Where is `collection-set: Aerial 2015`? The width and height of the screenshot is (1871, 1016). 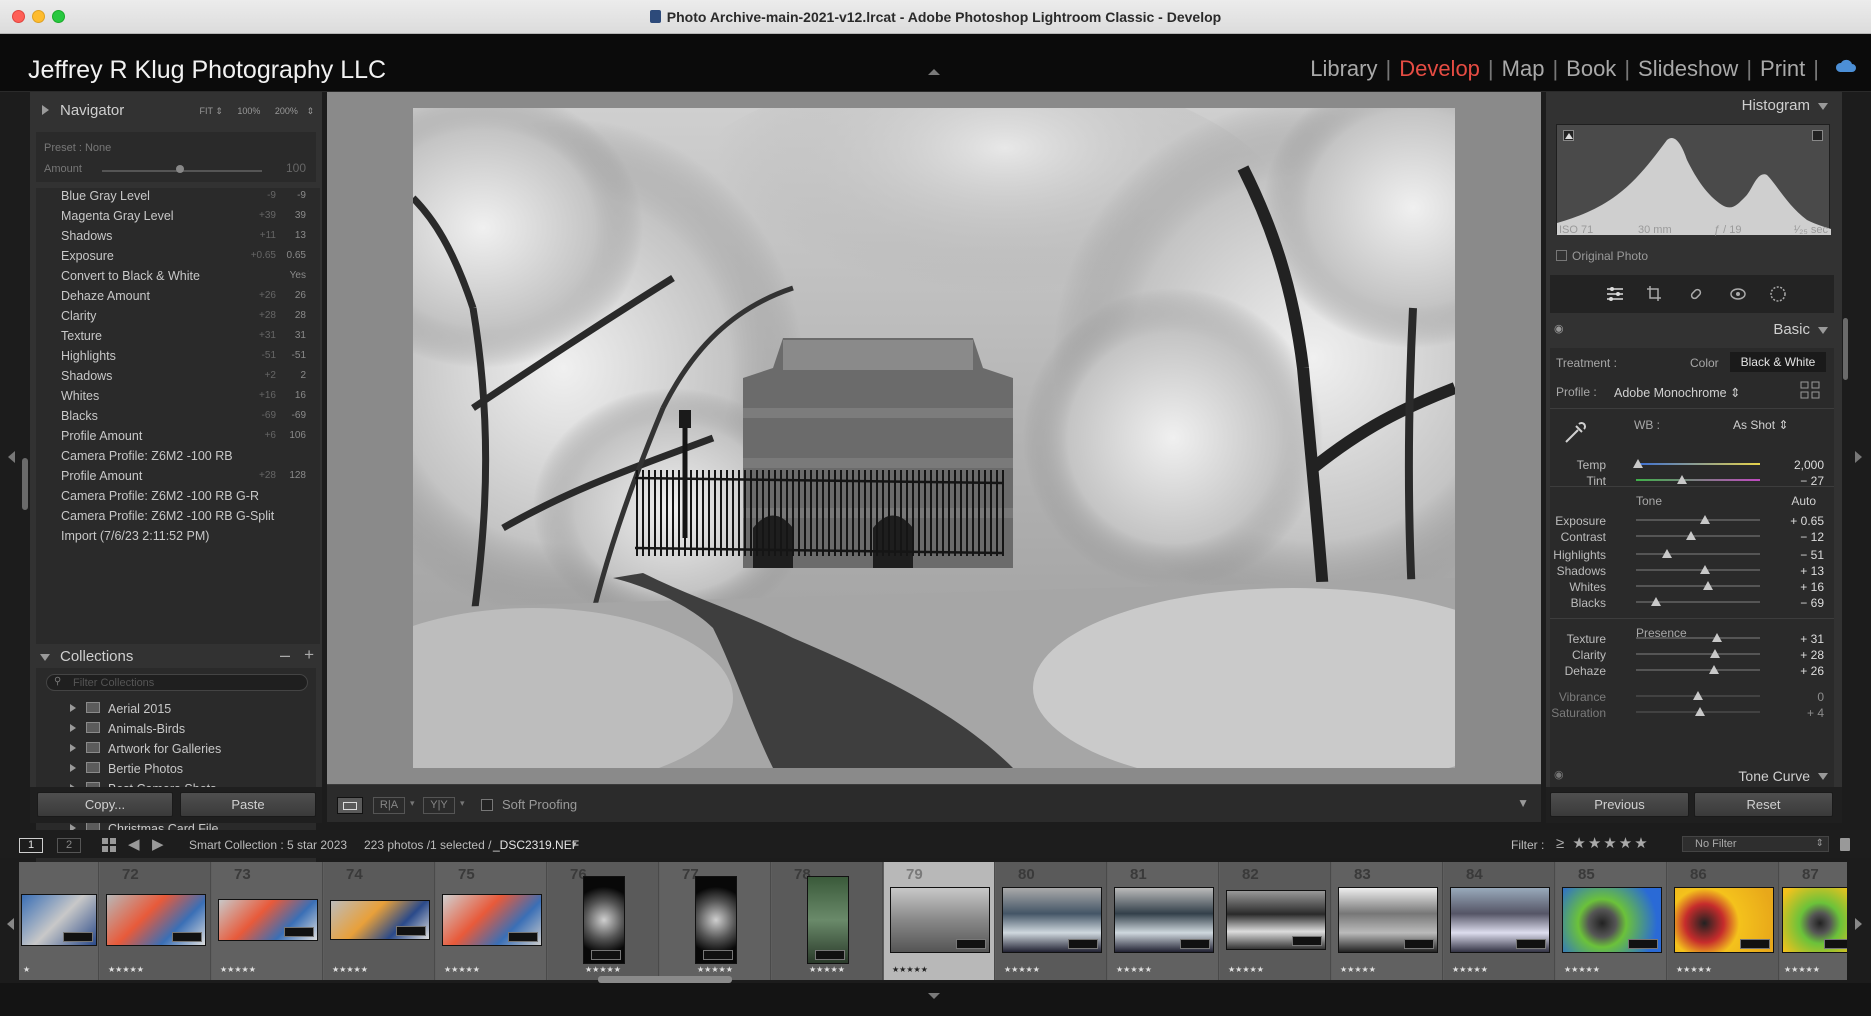 collection-set: Aerial 2015 is located at coordinates (176, 708).